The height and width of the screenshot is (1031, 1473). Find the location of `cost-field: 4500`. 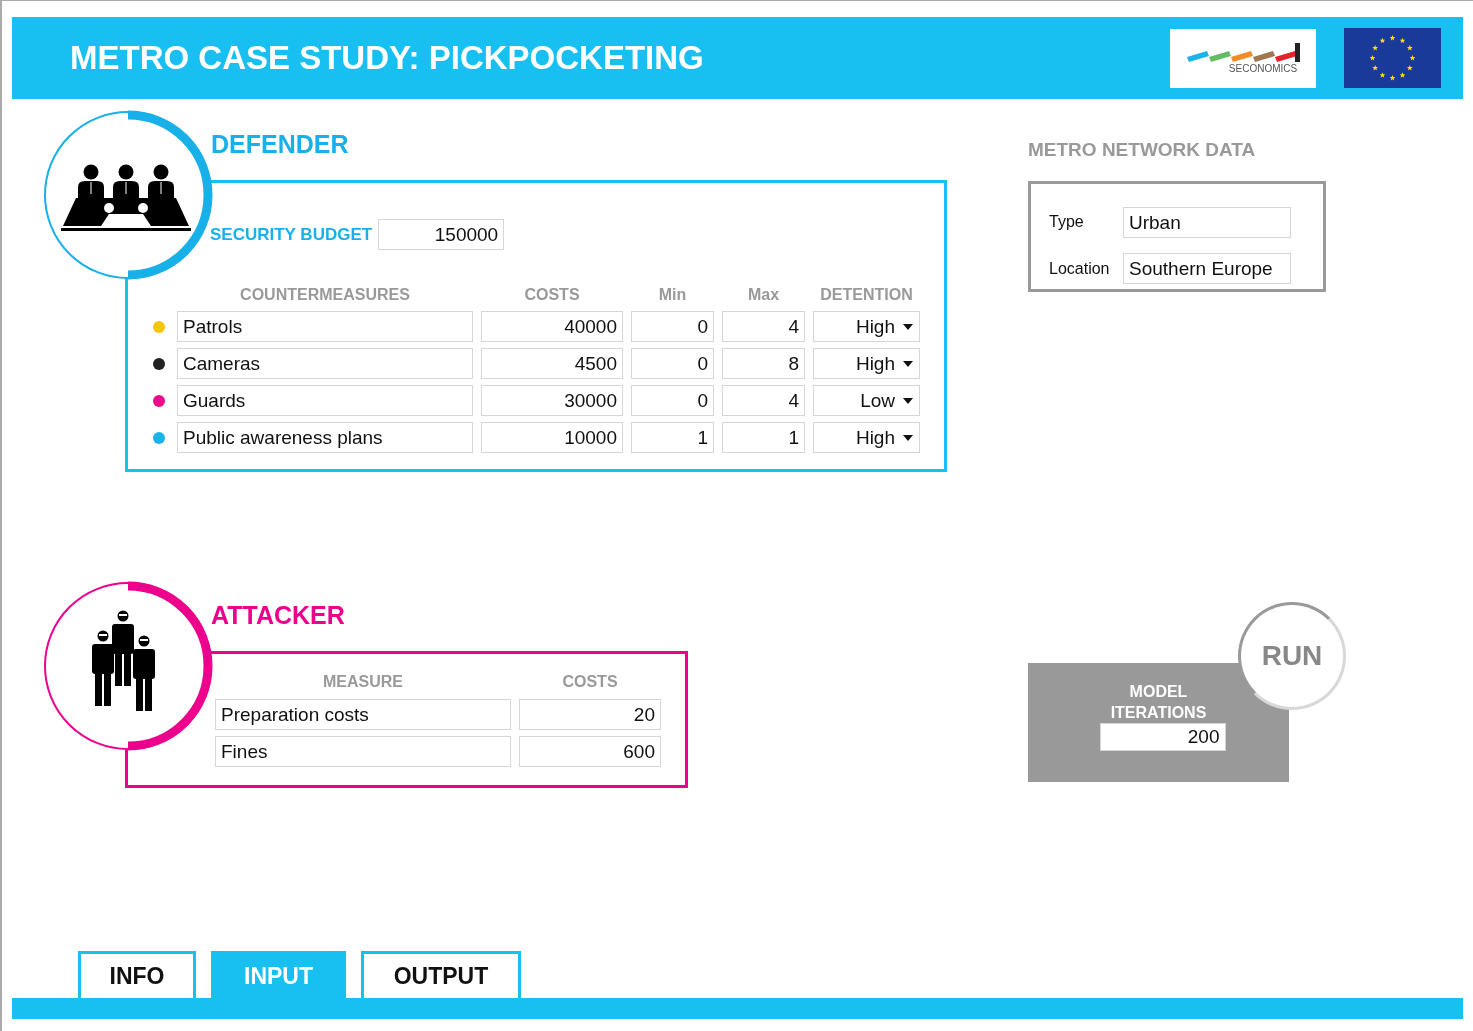

cost-field: 4500 is located at coordinates (552, 363).